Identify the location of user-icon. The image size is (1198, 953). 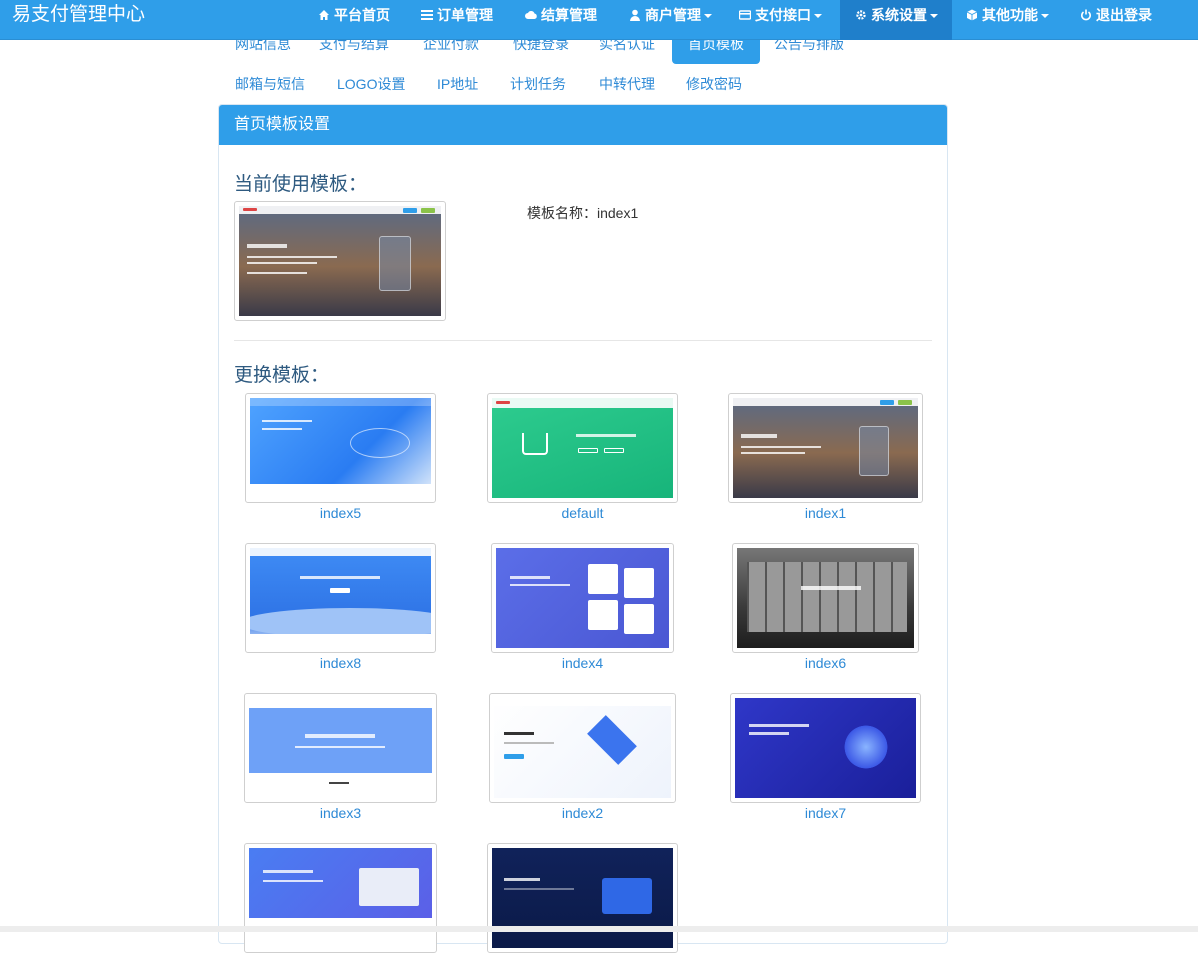
(635, 15).